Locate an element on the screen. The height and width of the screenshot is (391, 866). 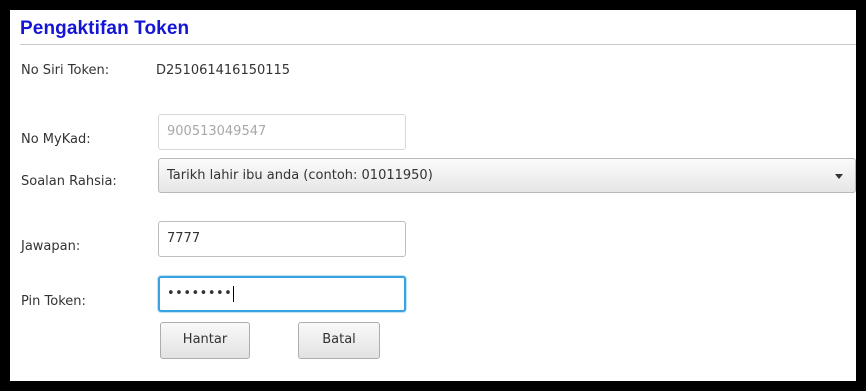
secret-question-value: Tarikh lahir ibu anda (contoh: 01011950) is located at coordinates (300, 175).